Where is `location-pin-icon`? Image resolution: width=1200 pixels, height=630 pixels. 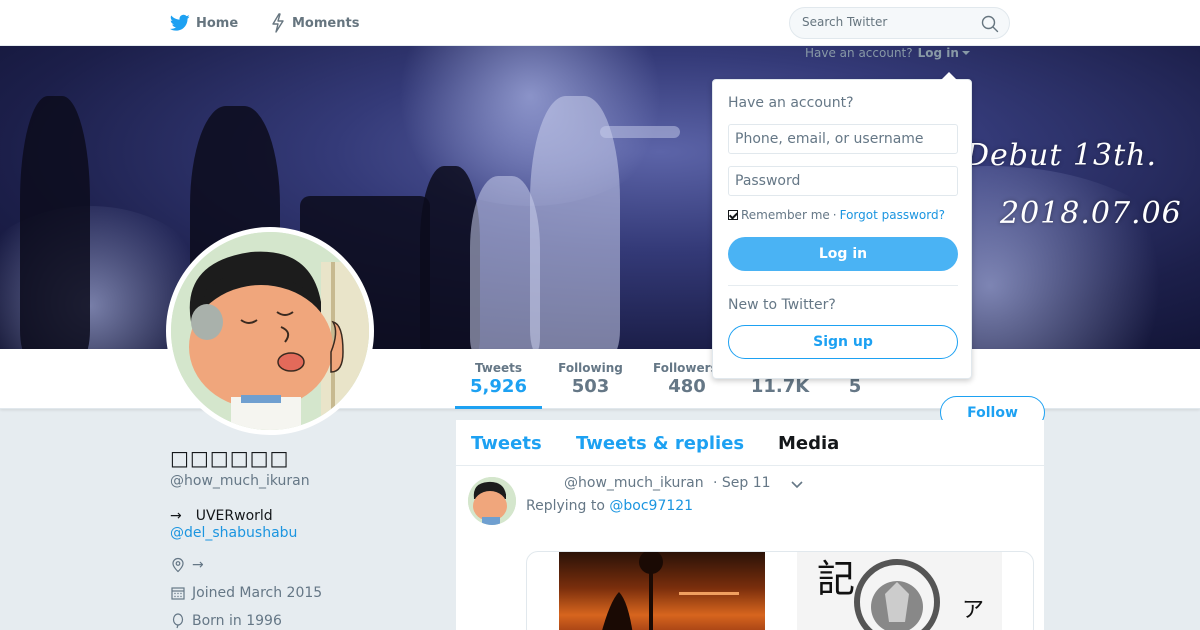
location-pin-icon is located at coordinates (178, 565).